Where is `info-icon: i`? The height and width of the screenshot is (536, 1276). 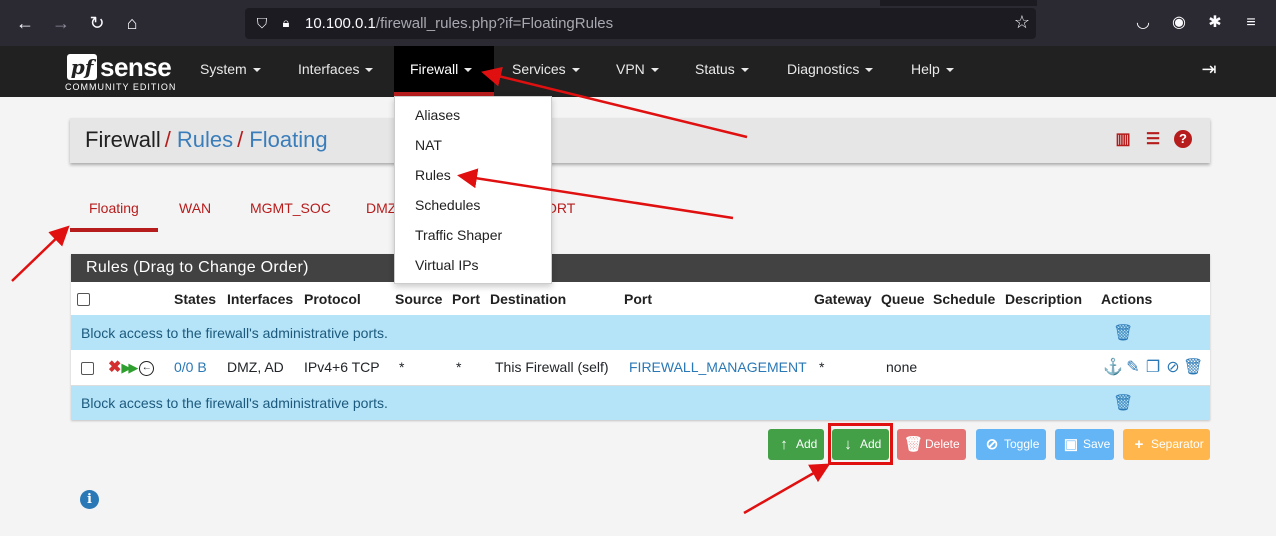
info-icon: i is located at coordinates (89, 499).